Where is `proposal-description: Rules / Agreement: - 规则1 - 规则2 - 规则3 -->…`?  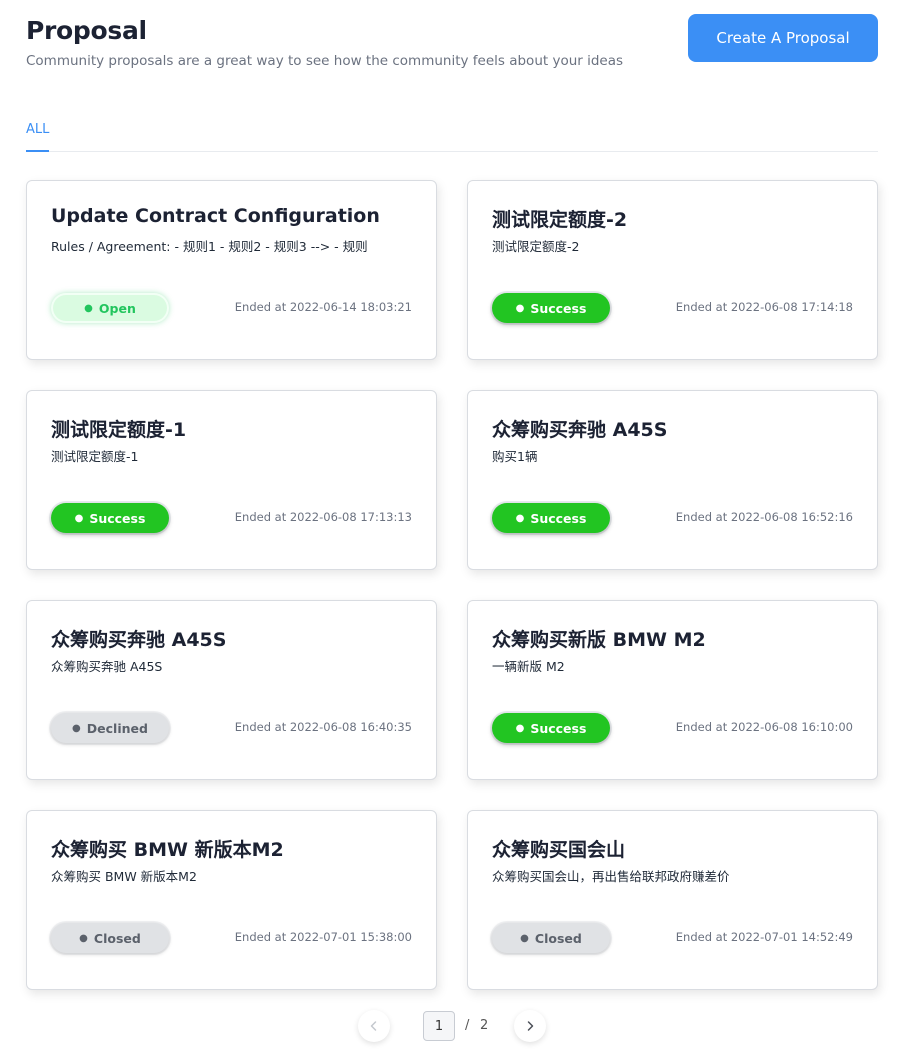 proposal-description: Rules / Agreement: - 规则1 - 规则2 - 规则3 -->… is located at coordinates (209, 246).